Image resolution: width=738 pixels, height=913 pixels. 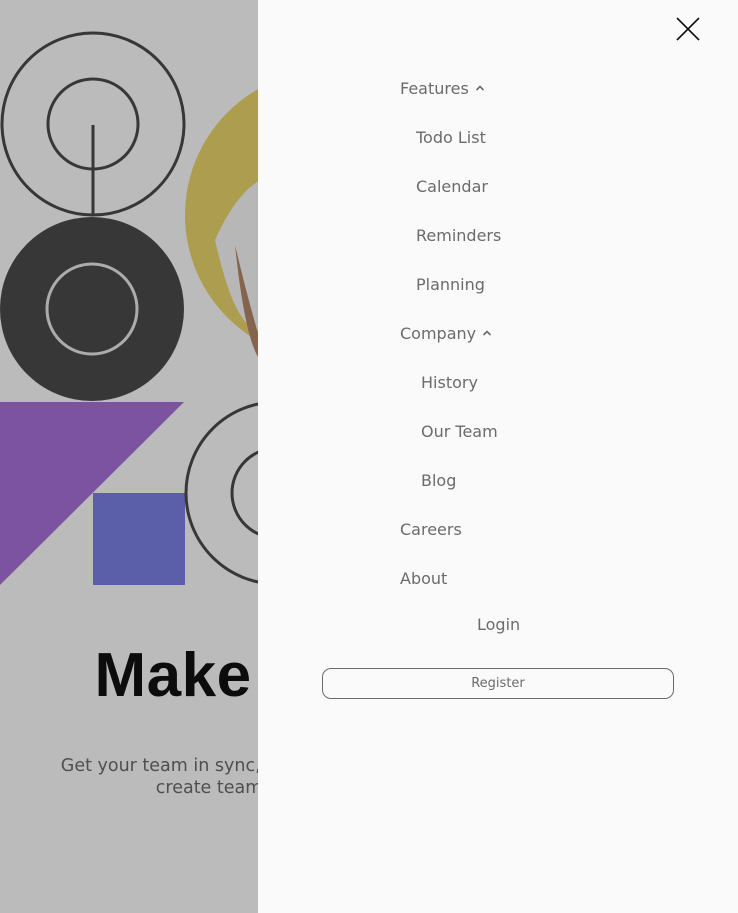 I want to click on nav-company-toggle: Company, so click(x=446, y=333).